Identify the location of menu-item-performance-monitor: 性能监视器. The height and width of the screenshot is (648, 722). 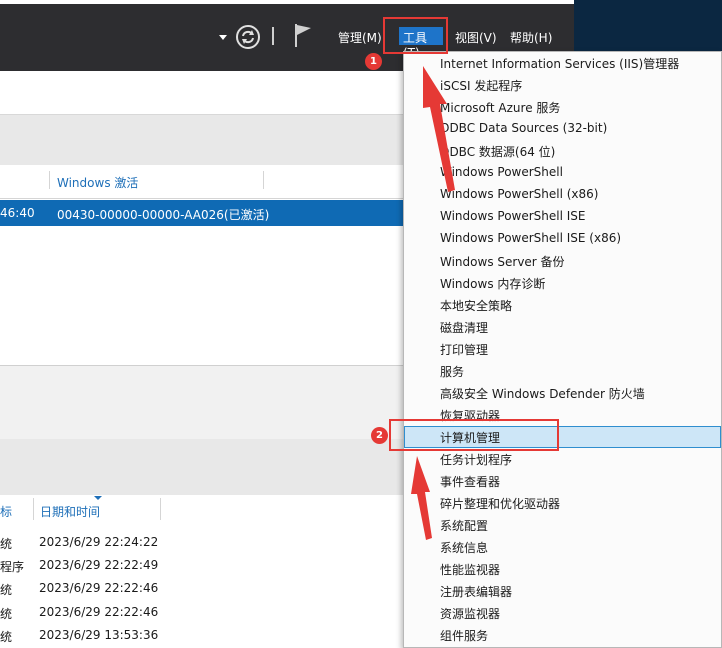
(562, 569).